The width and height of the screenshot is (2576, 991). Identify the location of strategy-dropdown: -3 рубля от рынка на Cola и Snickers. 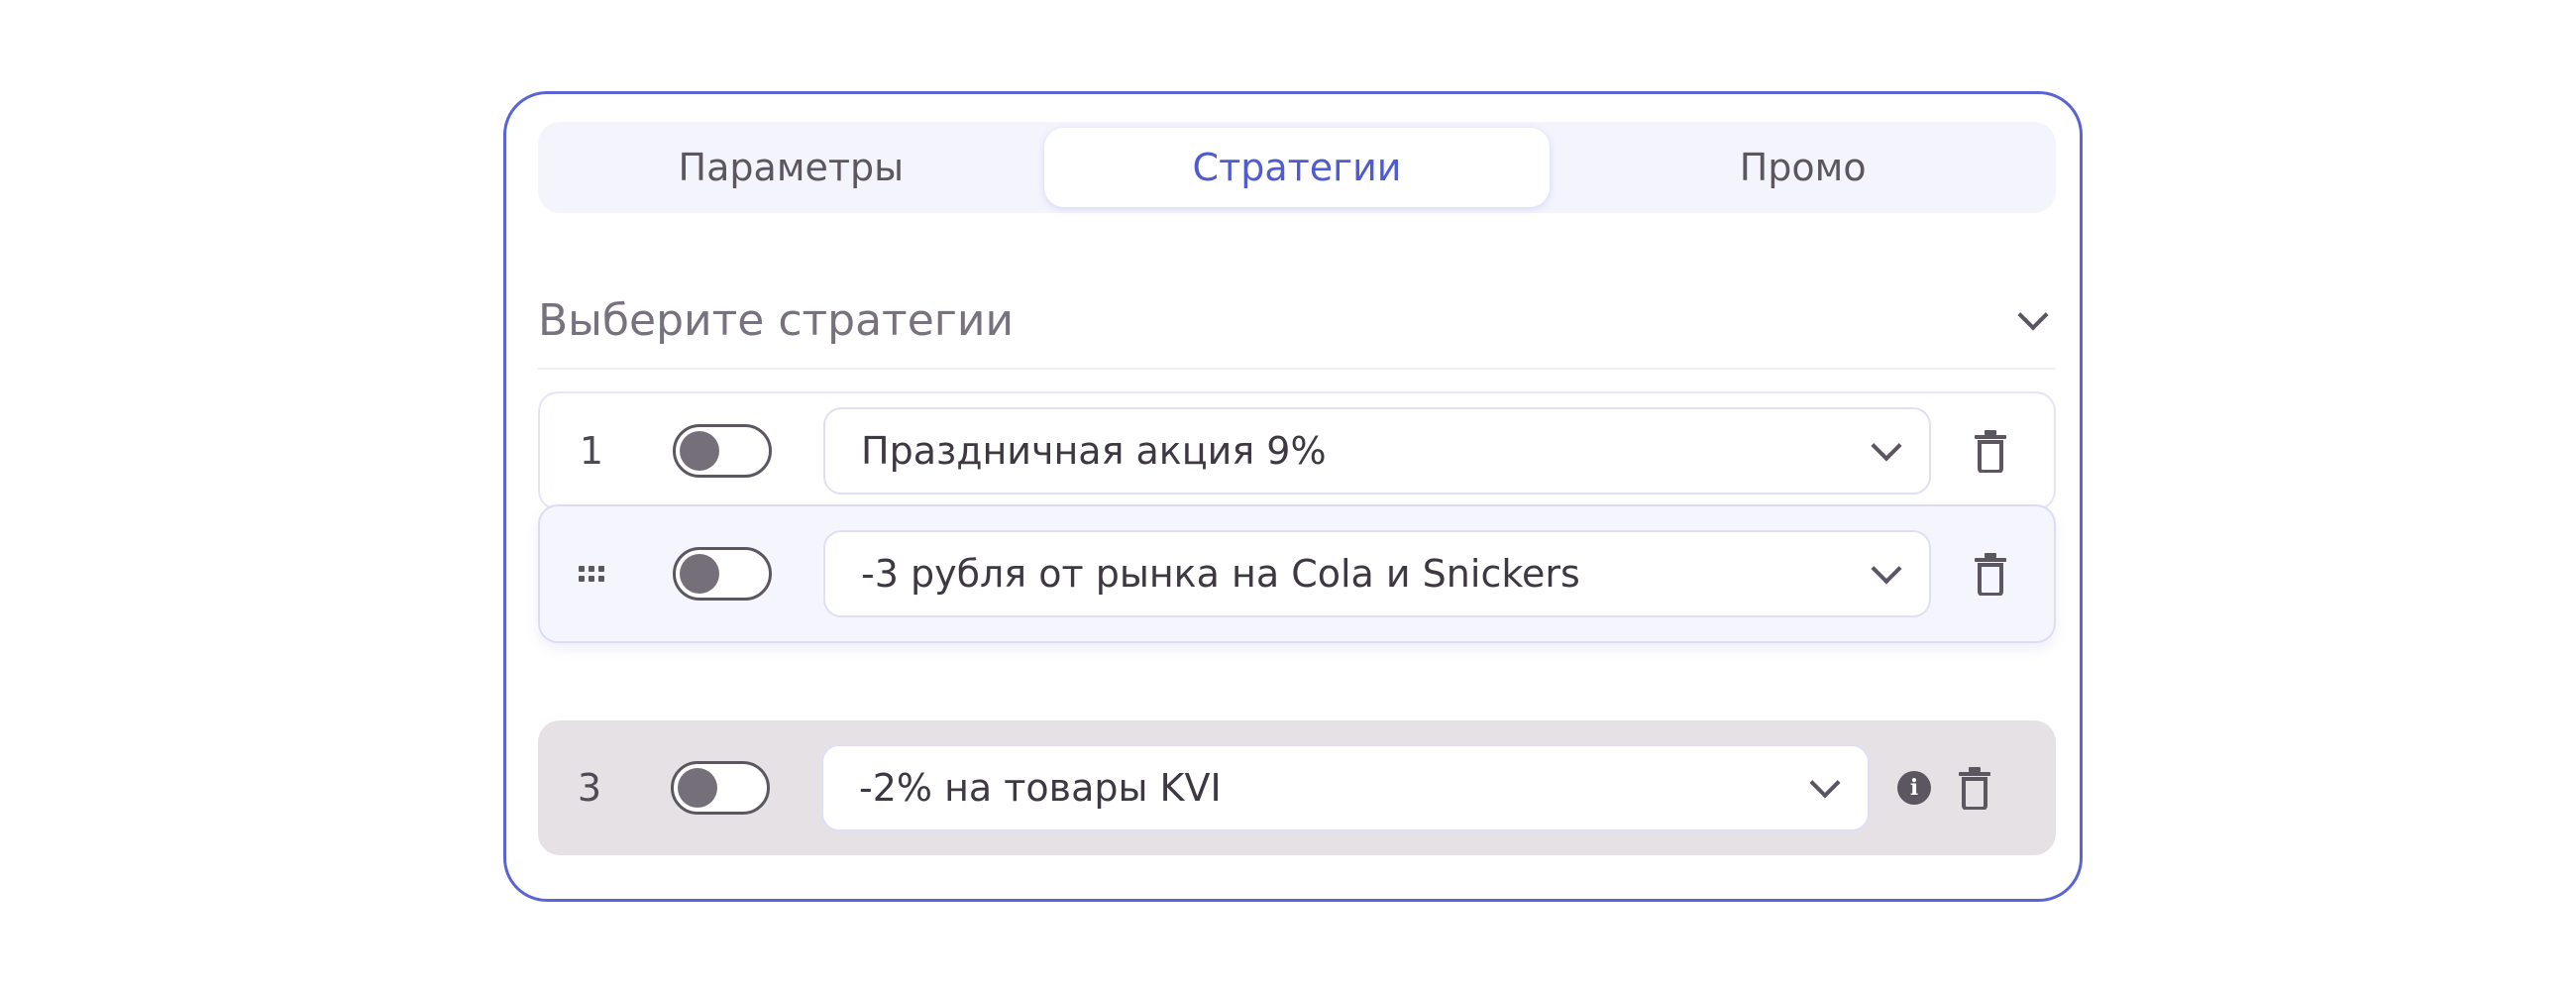
(1377, 573).